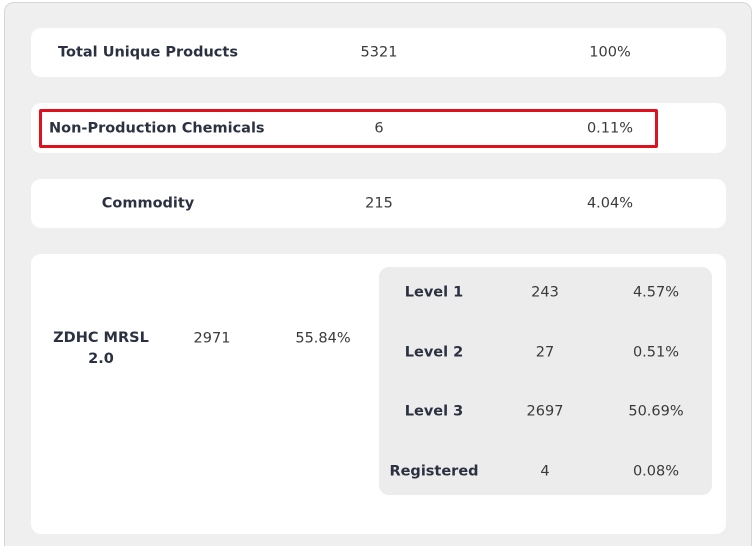  I want to click on level-label: Level 1, so click(434, 292).